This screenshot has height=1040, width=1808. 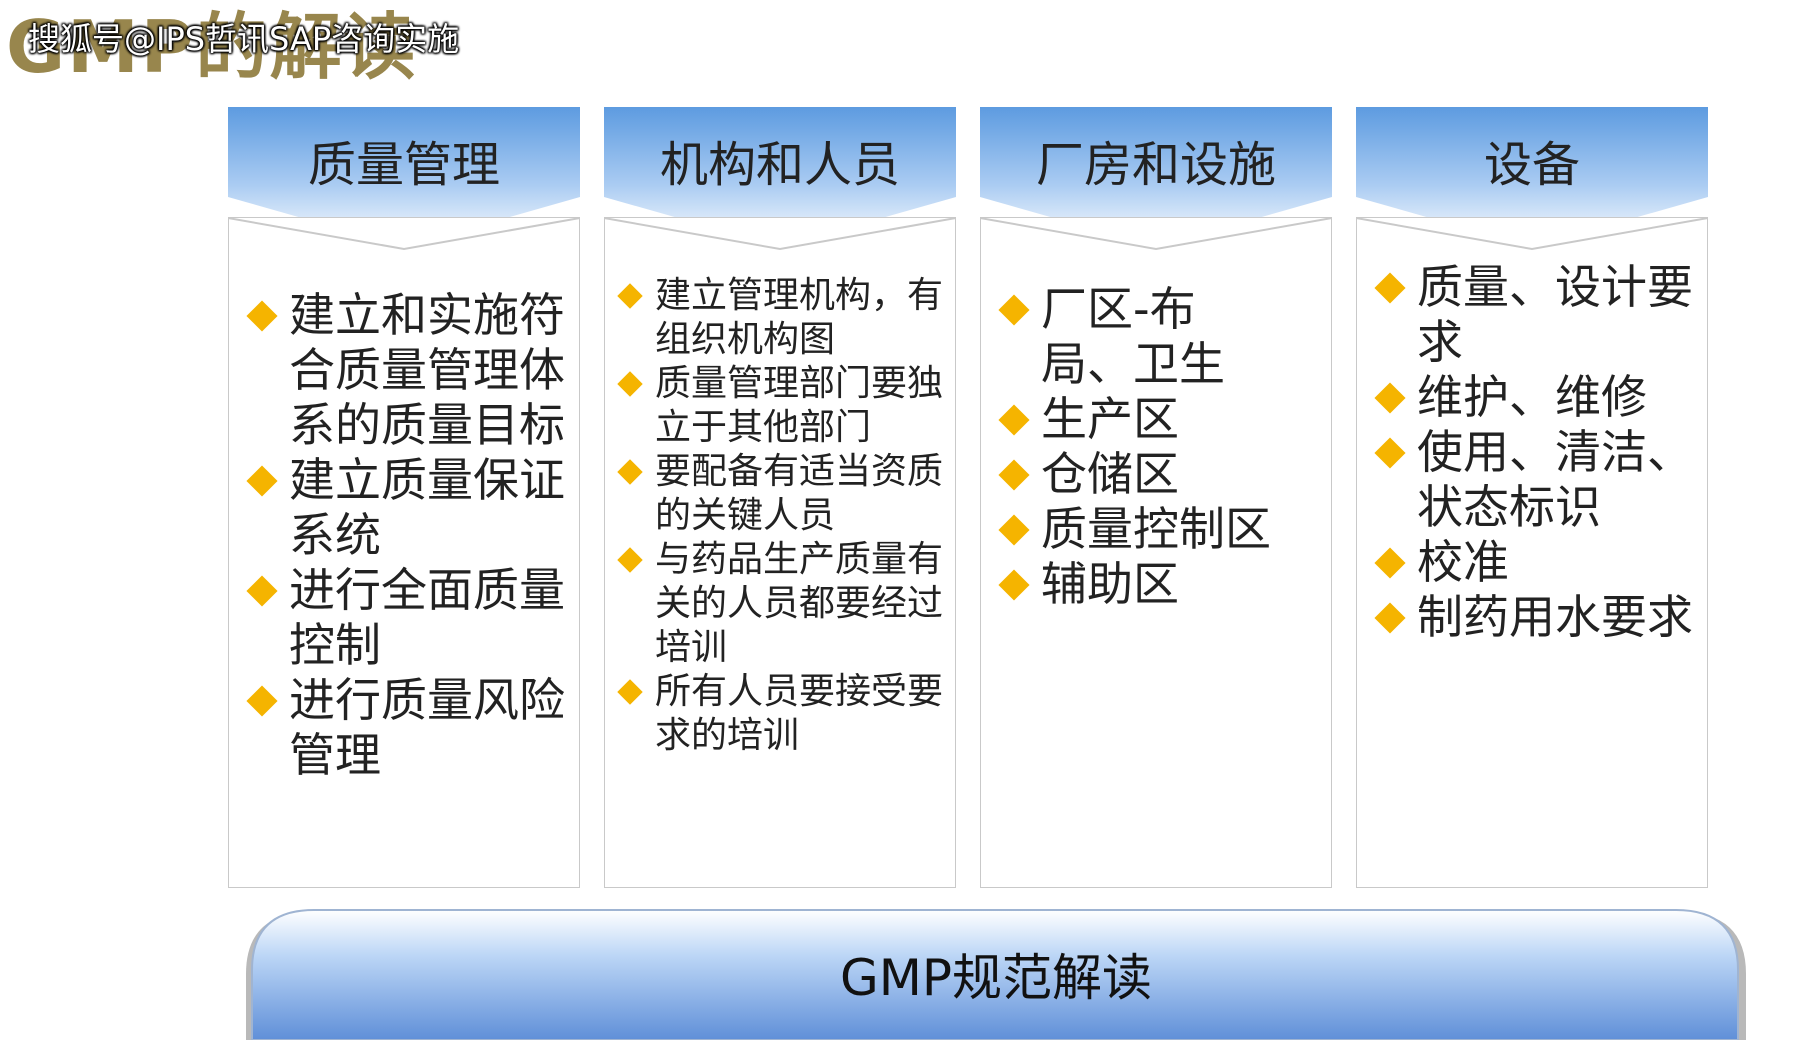 What do you see at coordinates (427, 370) in the screenshot?
I see `item-text: 建立和实施符合质量管理体系的质量目标` at bounding box center [427, 370].